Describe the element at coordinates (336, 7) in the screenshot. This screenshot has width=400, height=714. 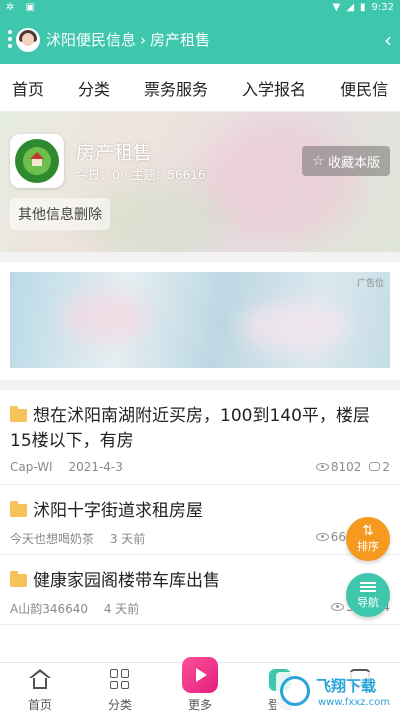
I see `wifi-icon: ▼` at that location.